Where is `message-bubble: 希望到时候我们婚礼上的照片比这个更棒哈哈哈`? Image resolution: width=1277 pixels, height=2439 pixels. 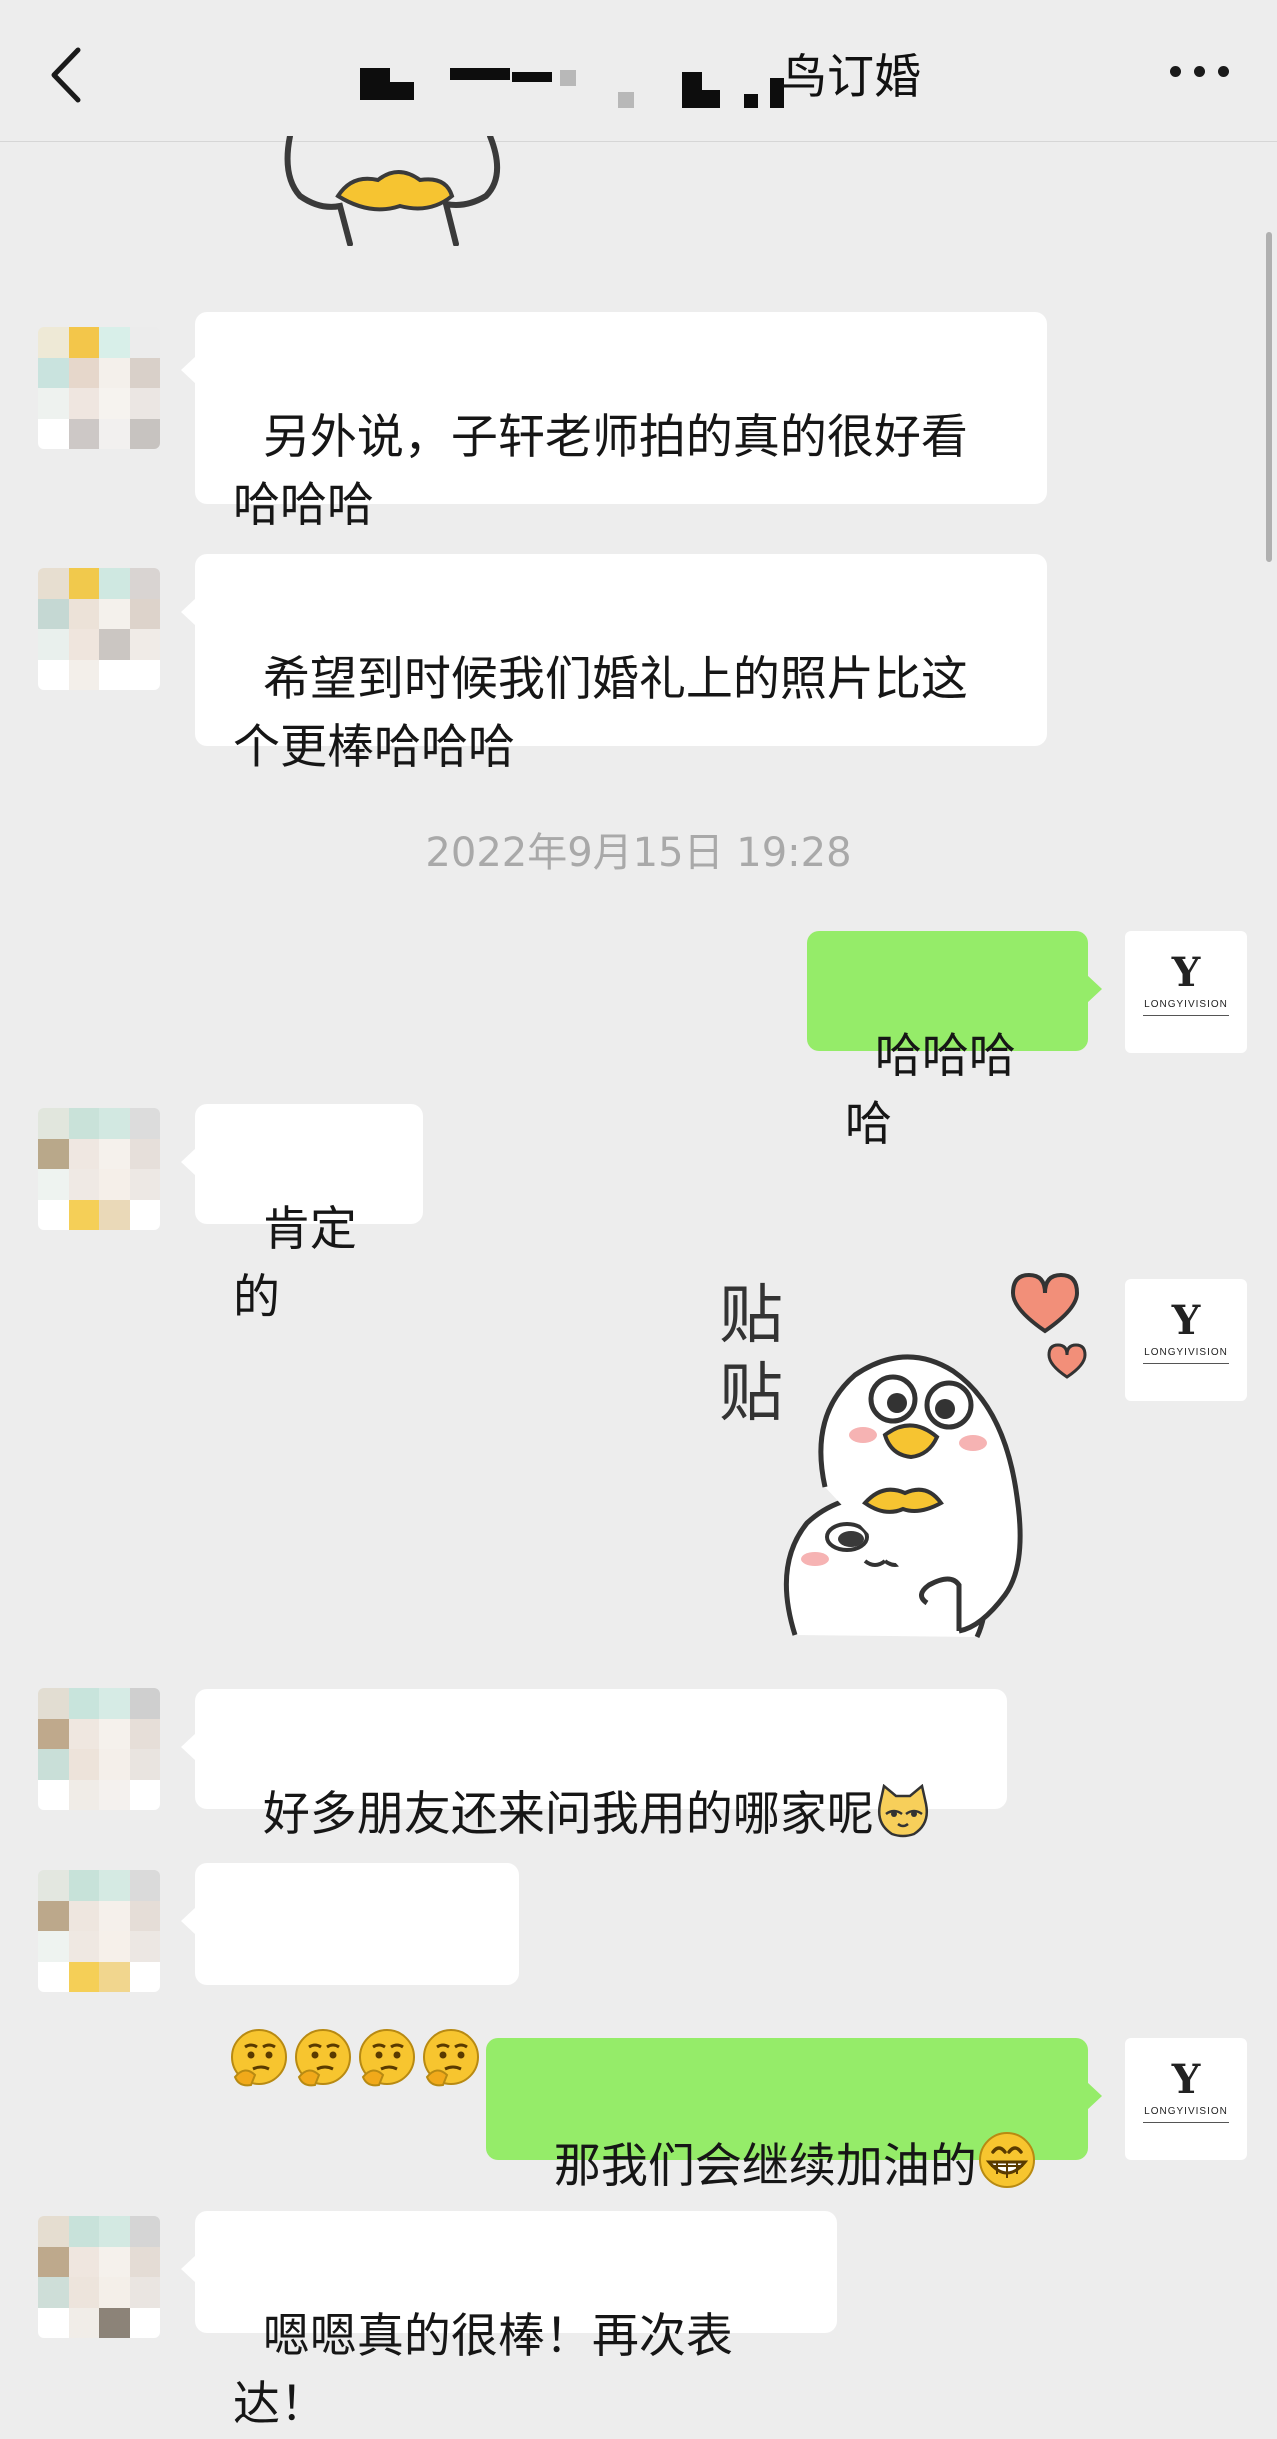 message-bubble: 希望到时候我们婚礼上的照片比这个更棒哈哈哈 is located at coordinates (614, 664).